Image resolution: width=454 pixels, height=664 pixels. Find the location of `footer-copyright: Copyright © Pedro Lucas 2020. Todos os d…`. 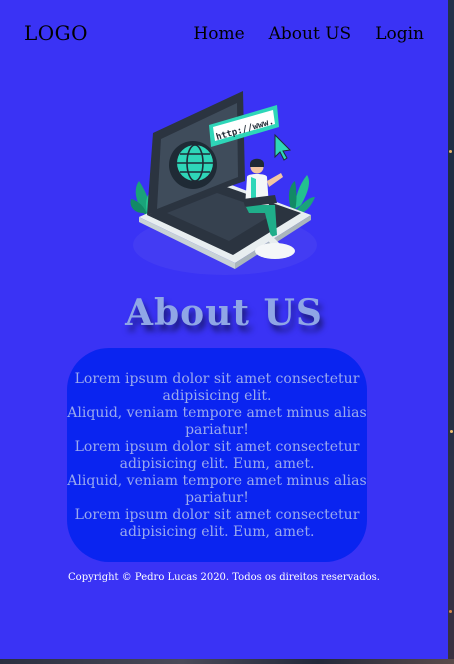

footer-copyright: Copyright © Pedro Lucas 2020. Todos os d… is located at coordinates (224, 577).